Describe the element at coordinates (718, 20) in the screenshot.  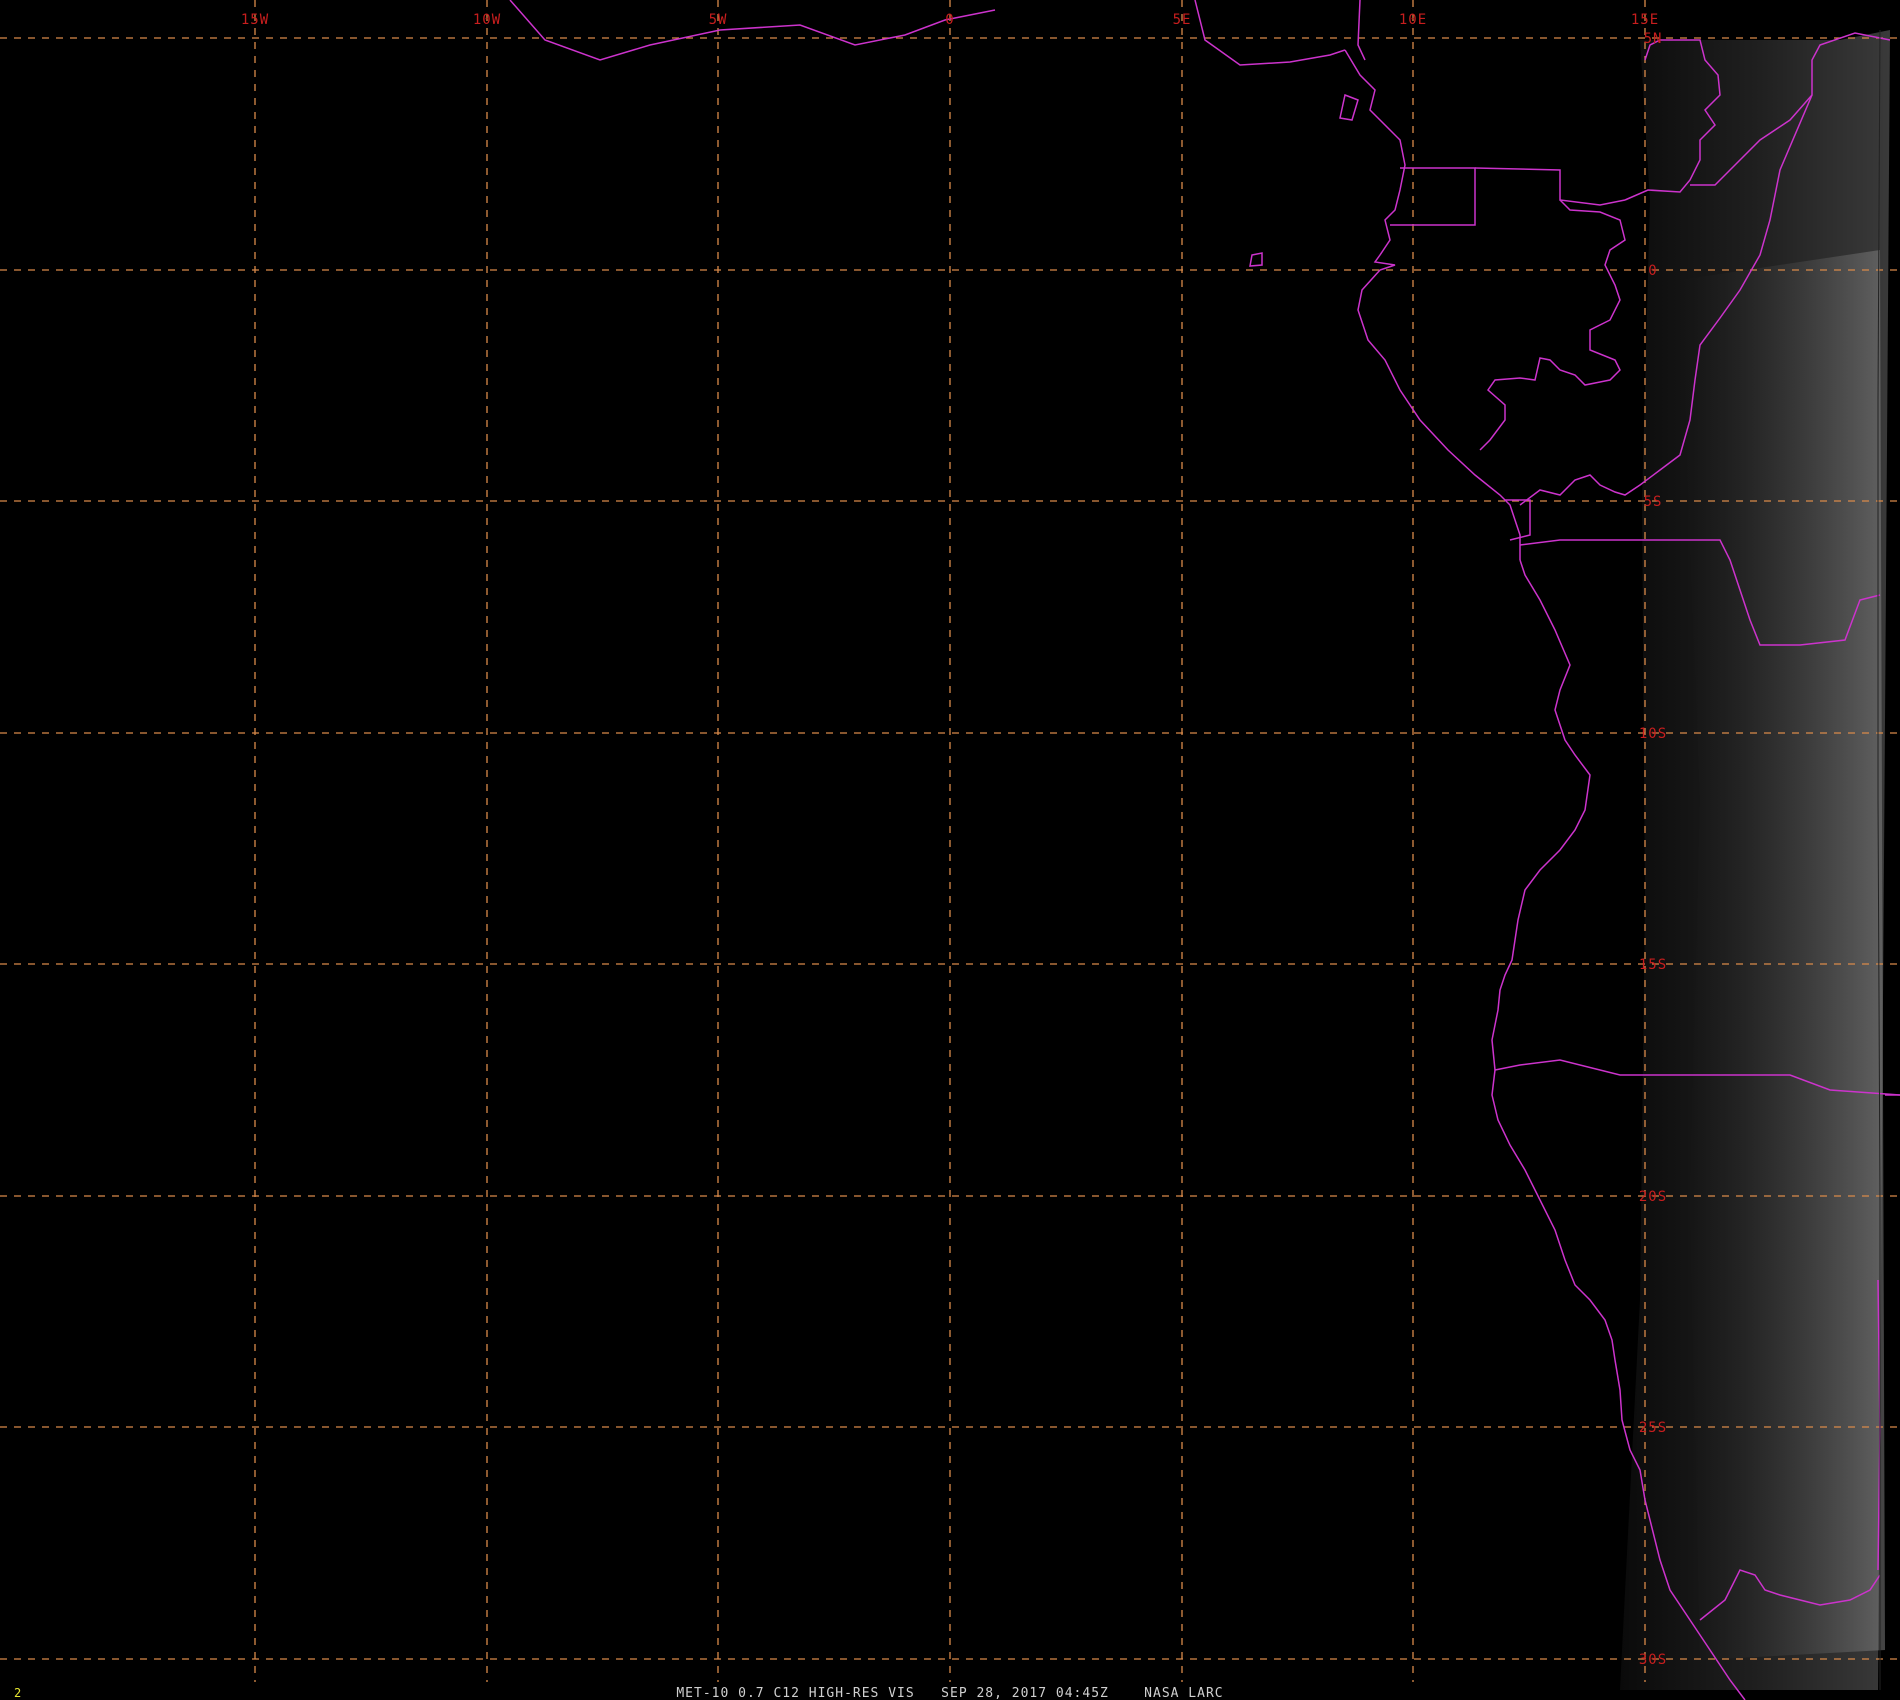
I see `longitude-label: 5W` at that location.